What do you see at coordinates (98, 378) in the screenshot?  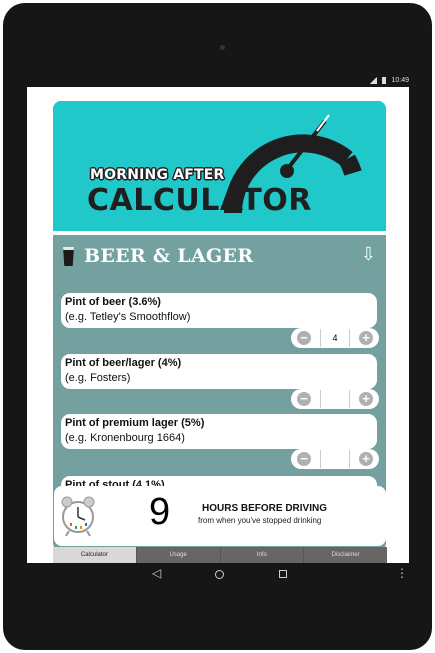 I see `drink-example: (e.g. Fosters)` at bounding box center [98, 378].